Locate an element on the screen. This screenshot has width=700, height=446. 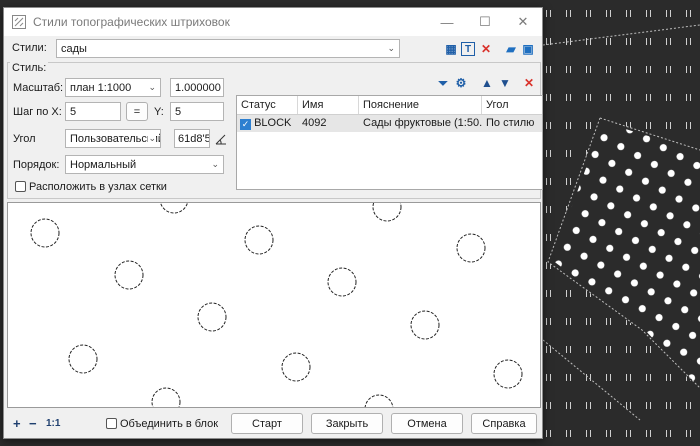
order-label: Порядок: is located at coordinates (36, 165).